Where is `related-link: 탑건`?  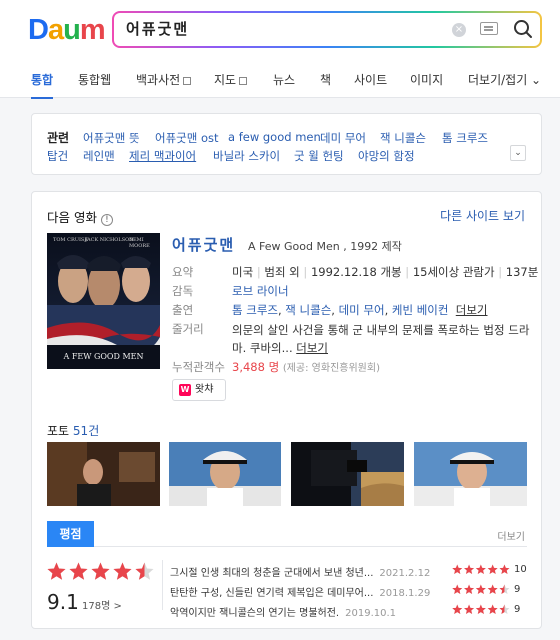 related-link: 탑건 is located at coordinates (57, 156).